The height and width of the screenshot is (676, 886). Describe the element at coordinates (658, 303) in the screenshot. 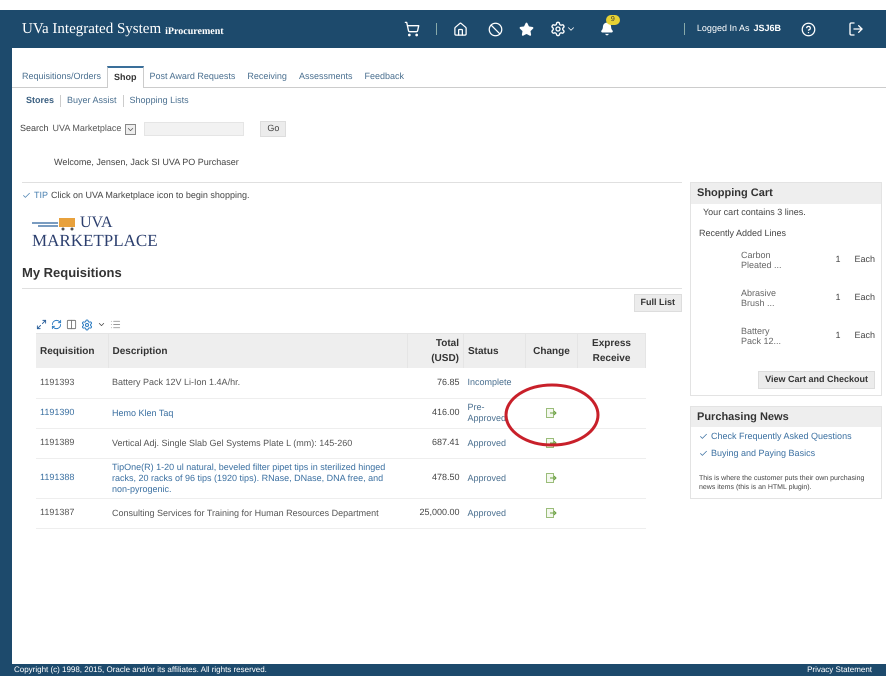

I see `full-list-button: Full List` at that location.